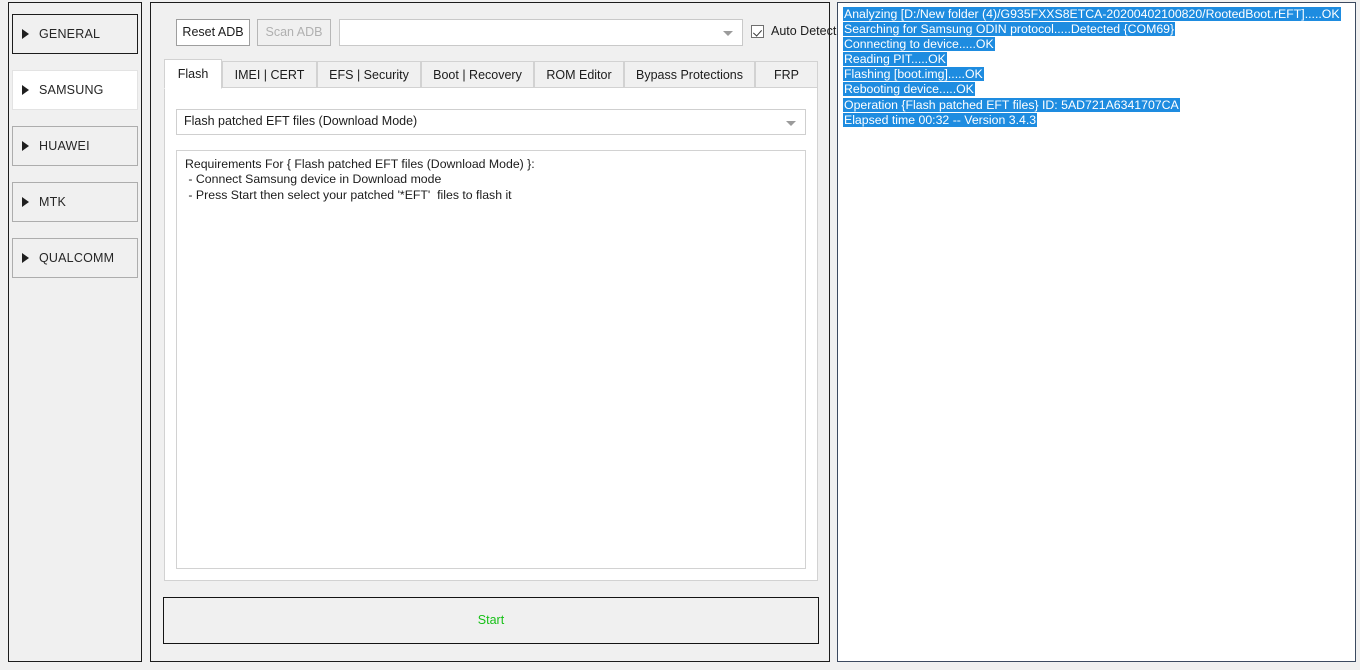 This screenshot has width=1360, height=670. I want to click on auto-detect-label: Auto Detect, so click(804, 31).